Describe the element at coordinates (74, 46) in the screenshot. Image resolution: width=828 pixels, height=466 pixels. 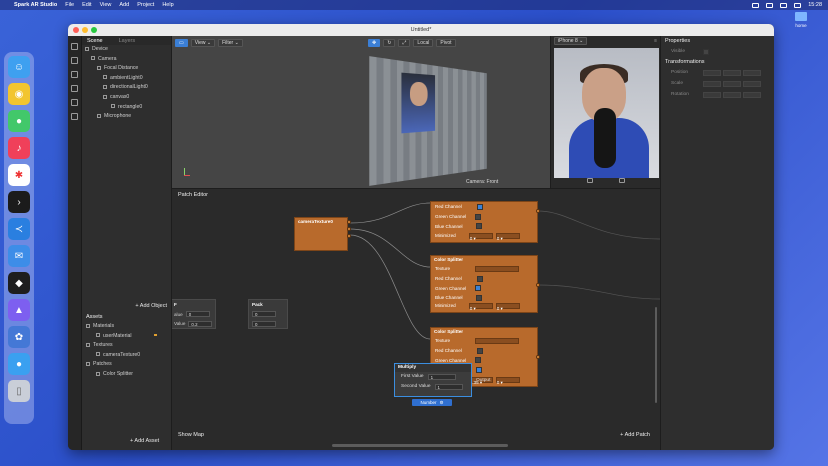
I see `layout-icon` at that location.